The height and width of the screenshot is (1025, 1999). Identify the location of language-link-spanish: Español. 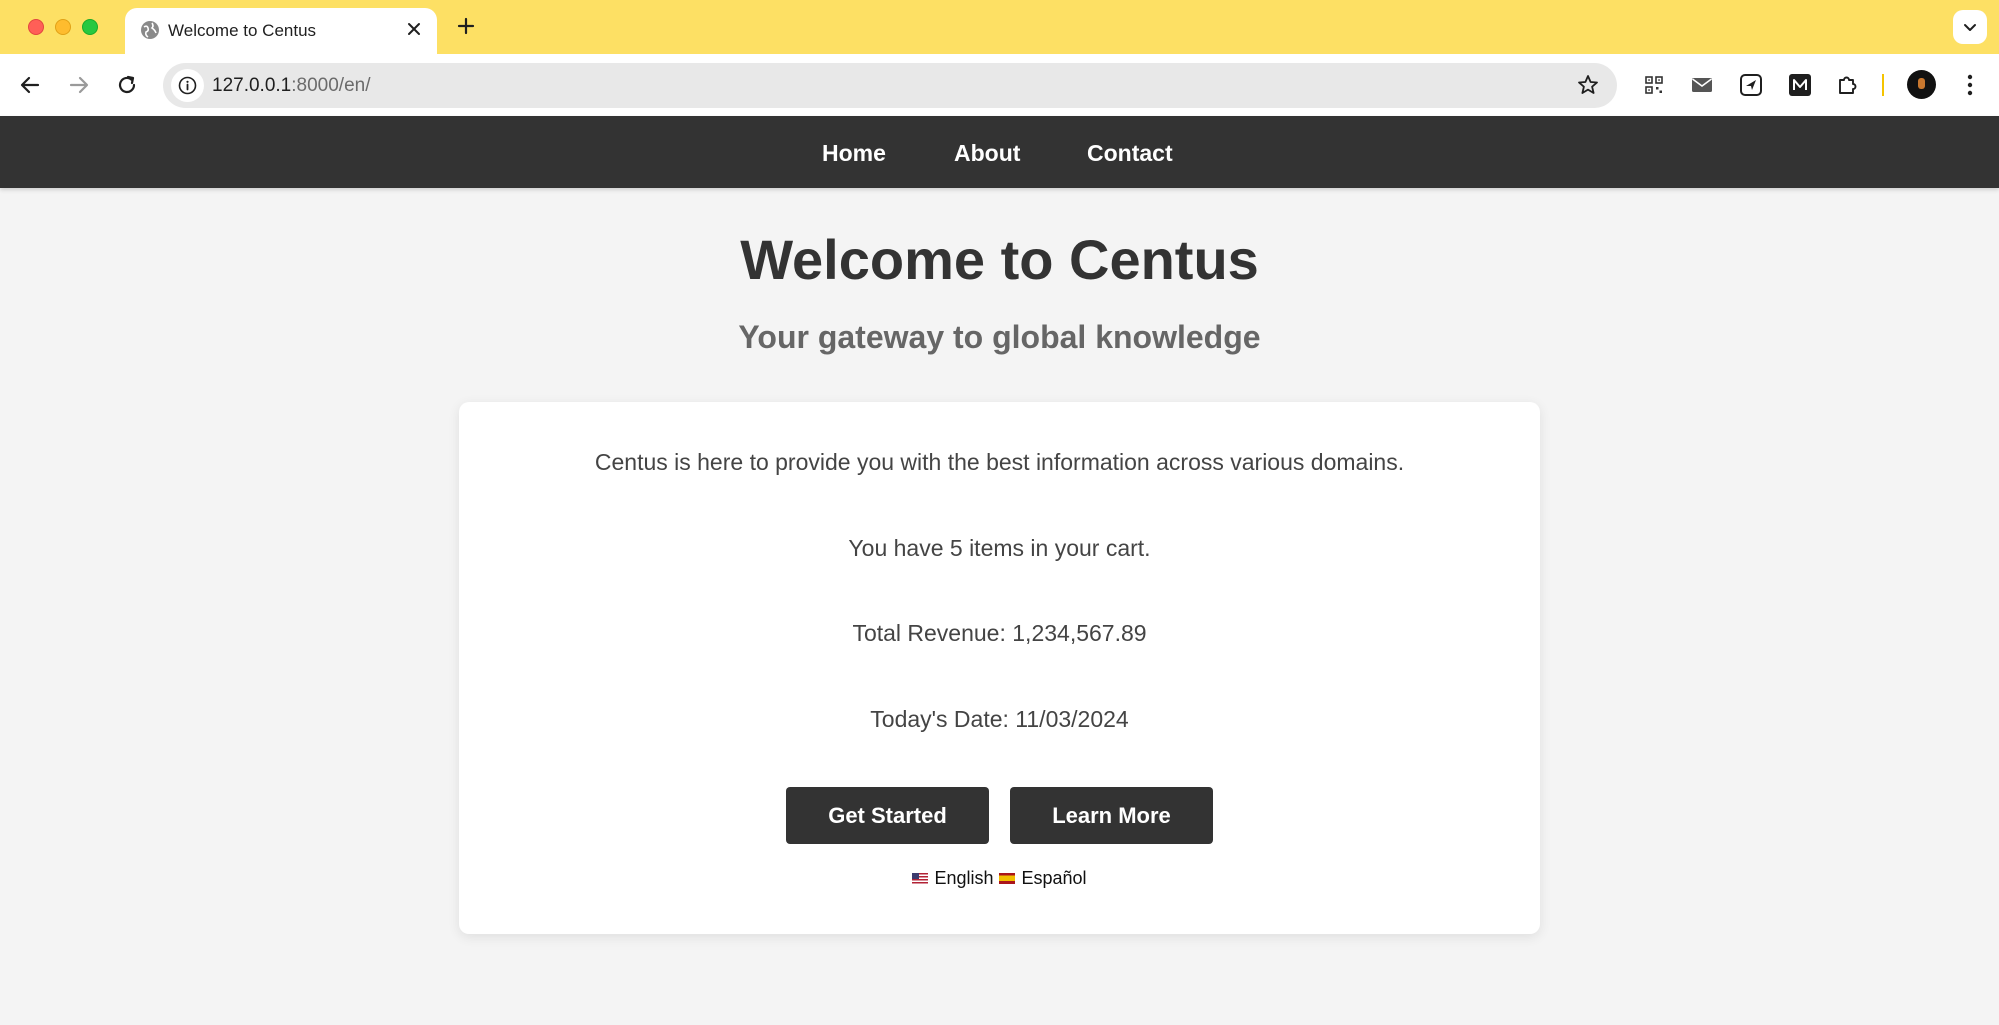
(1043, 878).